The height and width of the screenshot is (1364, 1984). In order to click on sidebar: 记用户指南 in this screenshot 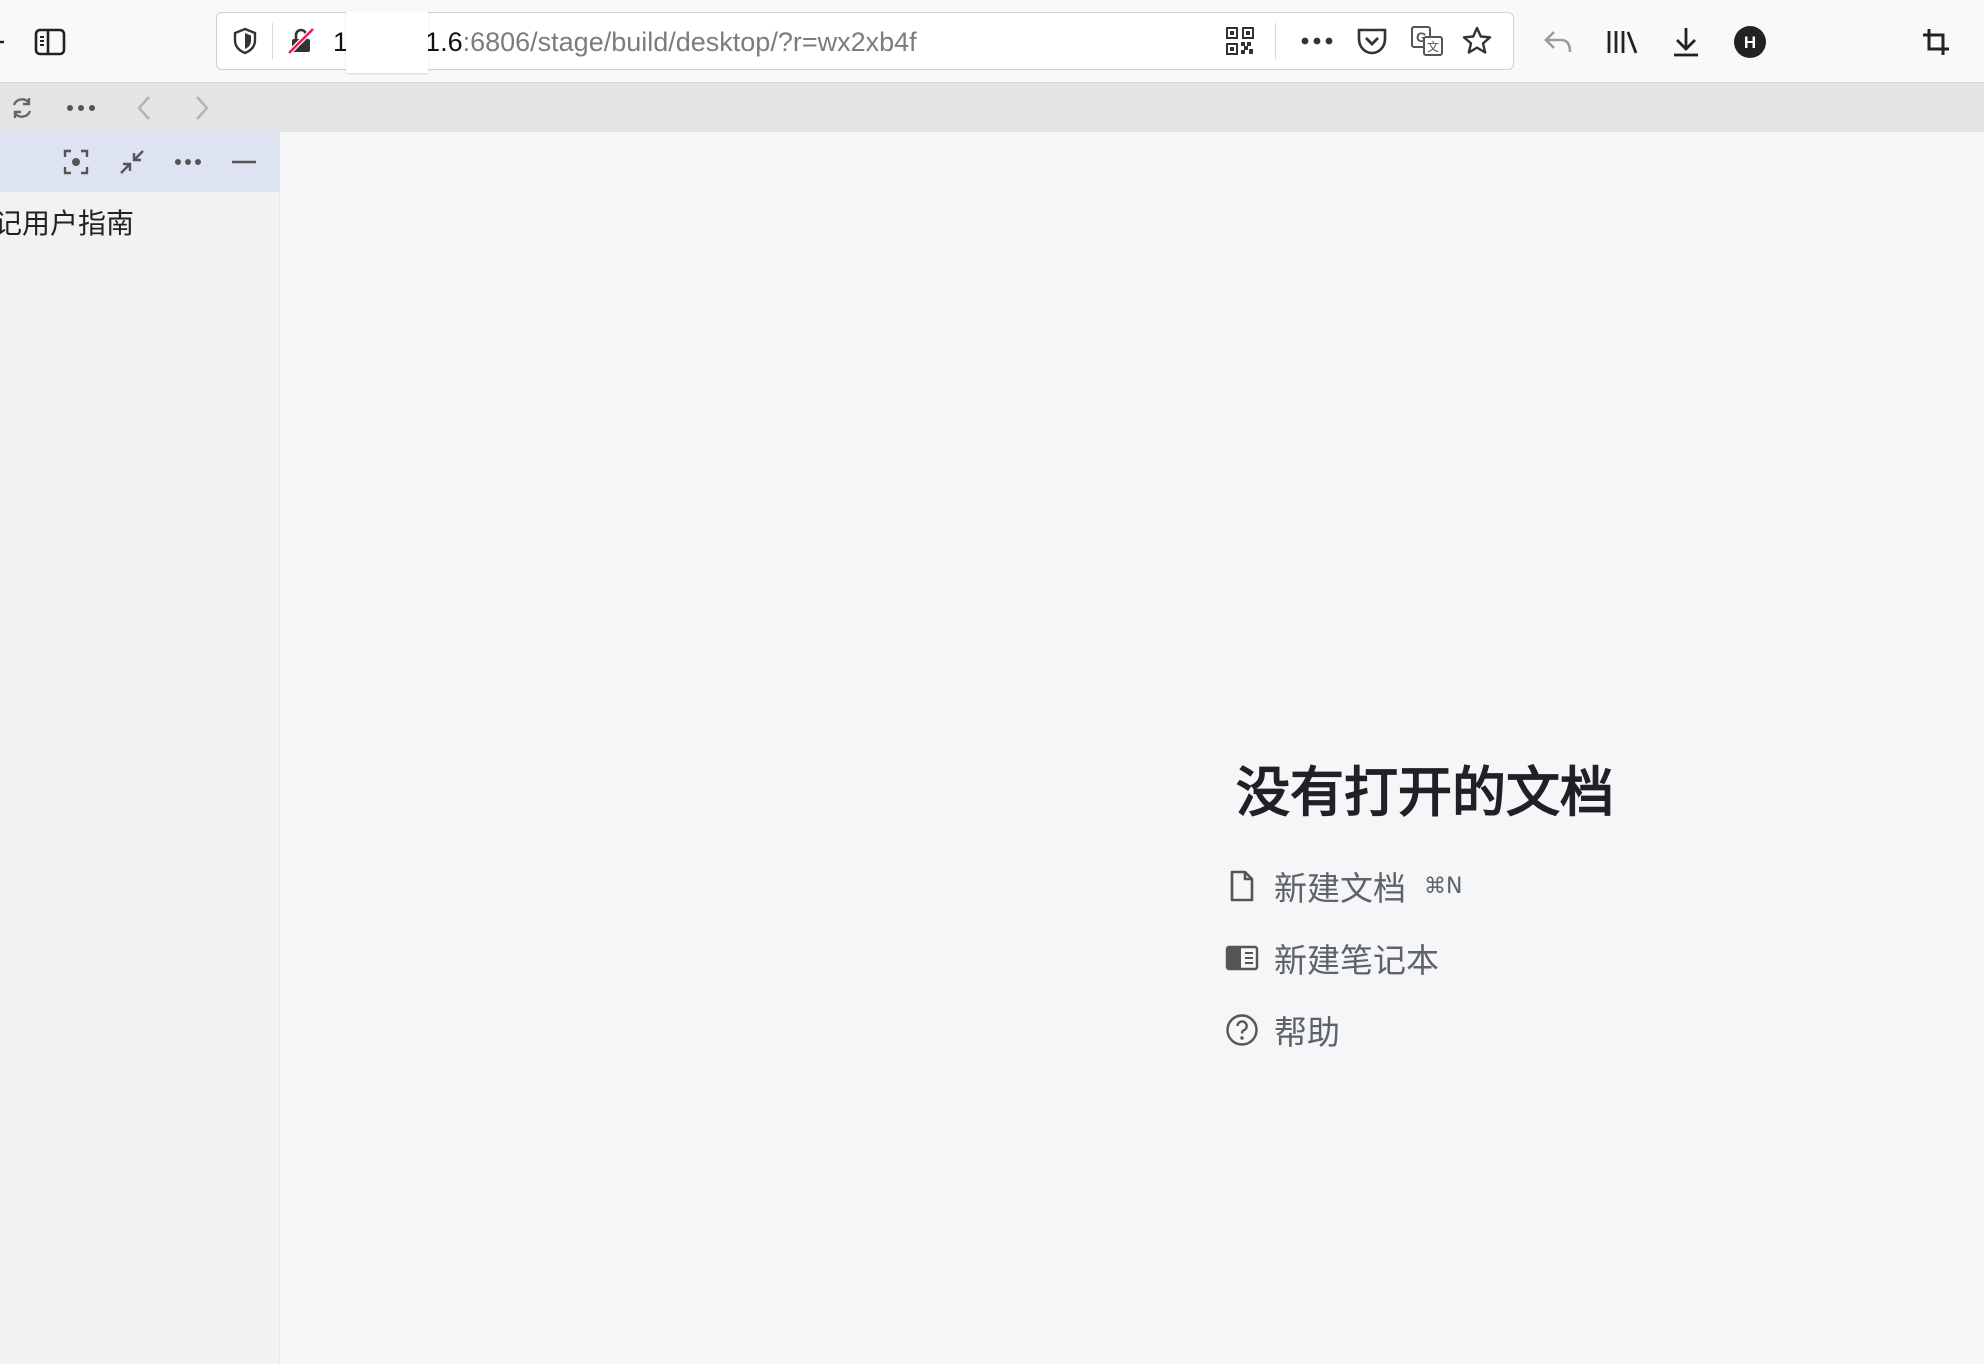, I will do `click(140, 748)`.